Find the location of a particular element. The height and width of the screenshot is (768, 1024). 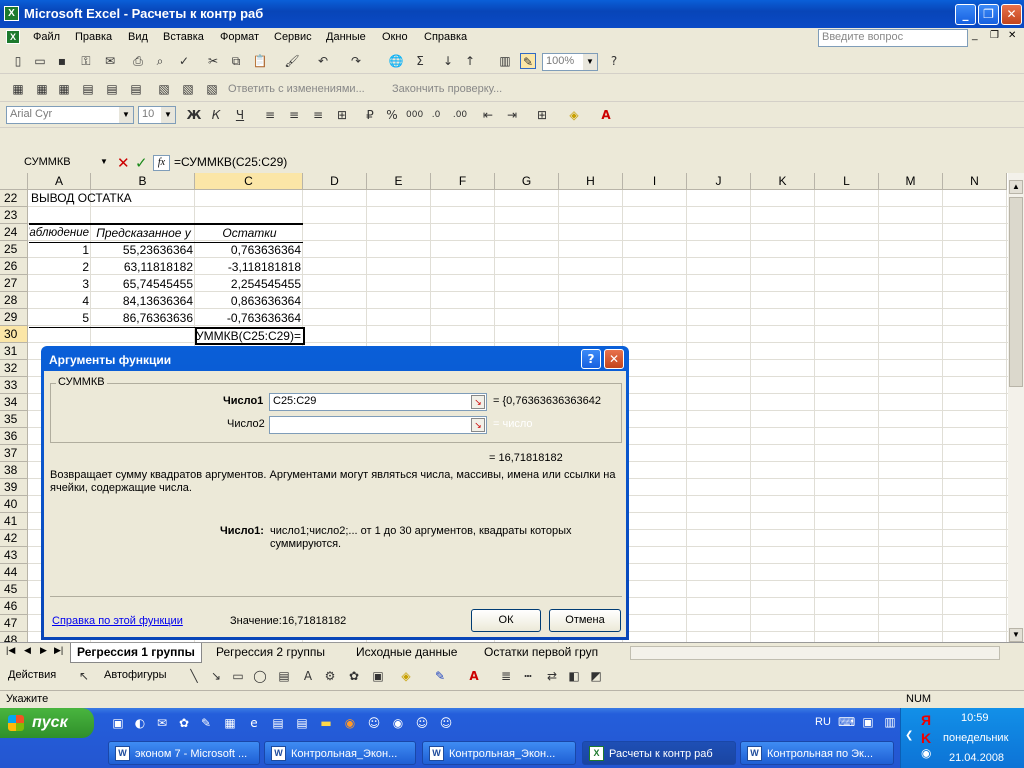

horizontal-scrollbar is located at coordinates (815, 653).